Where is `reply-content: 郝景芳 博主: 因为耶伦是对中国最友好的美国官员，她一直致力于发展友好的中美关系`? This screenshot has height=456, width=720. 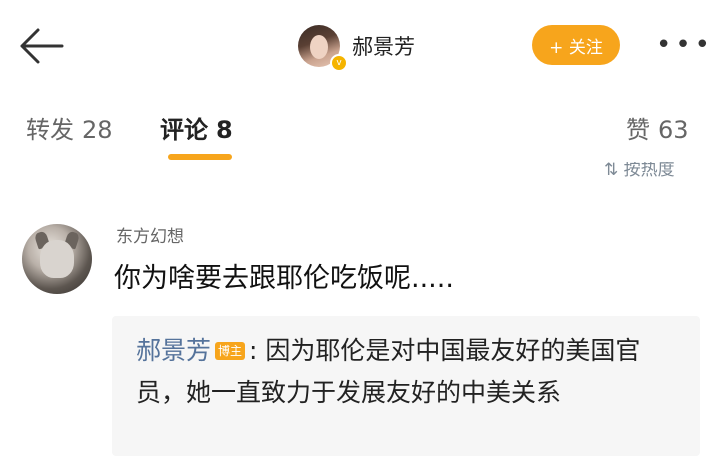
reply-content: 郝景芳 博主: 因为耶伦是对中国最友好的美国官员，她一直致力于发展友好的中美关系 is located at coordinates (406, 372).